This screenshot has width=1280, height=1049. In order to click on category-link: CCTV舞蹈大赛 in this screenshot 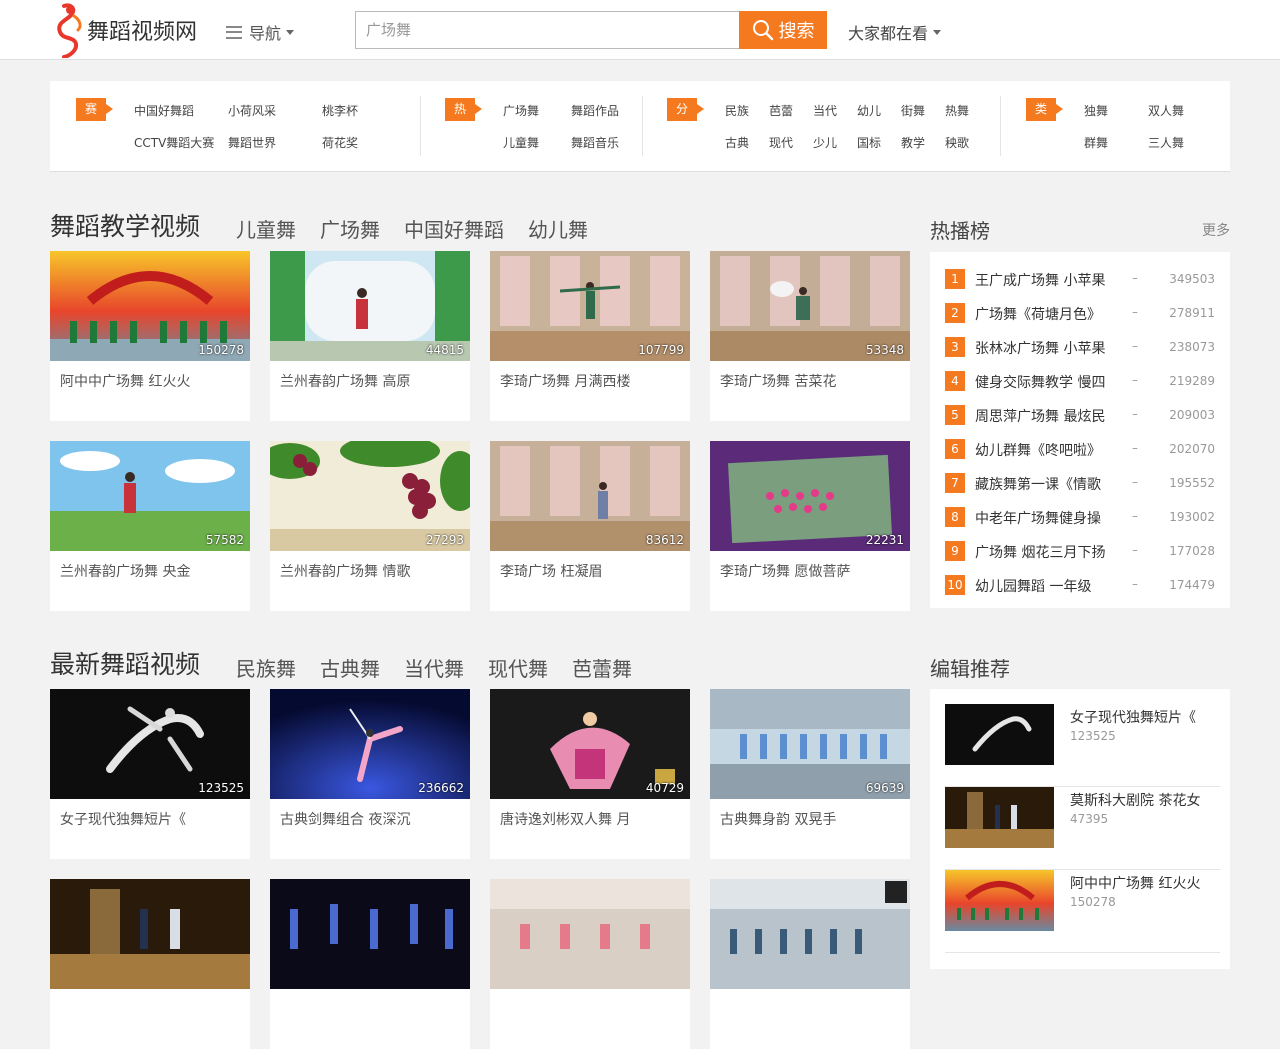, I will do `click(174, 142)`.